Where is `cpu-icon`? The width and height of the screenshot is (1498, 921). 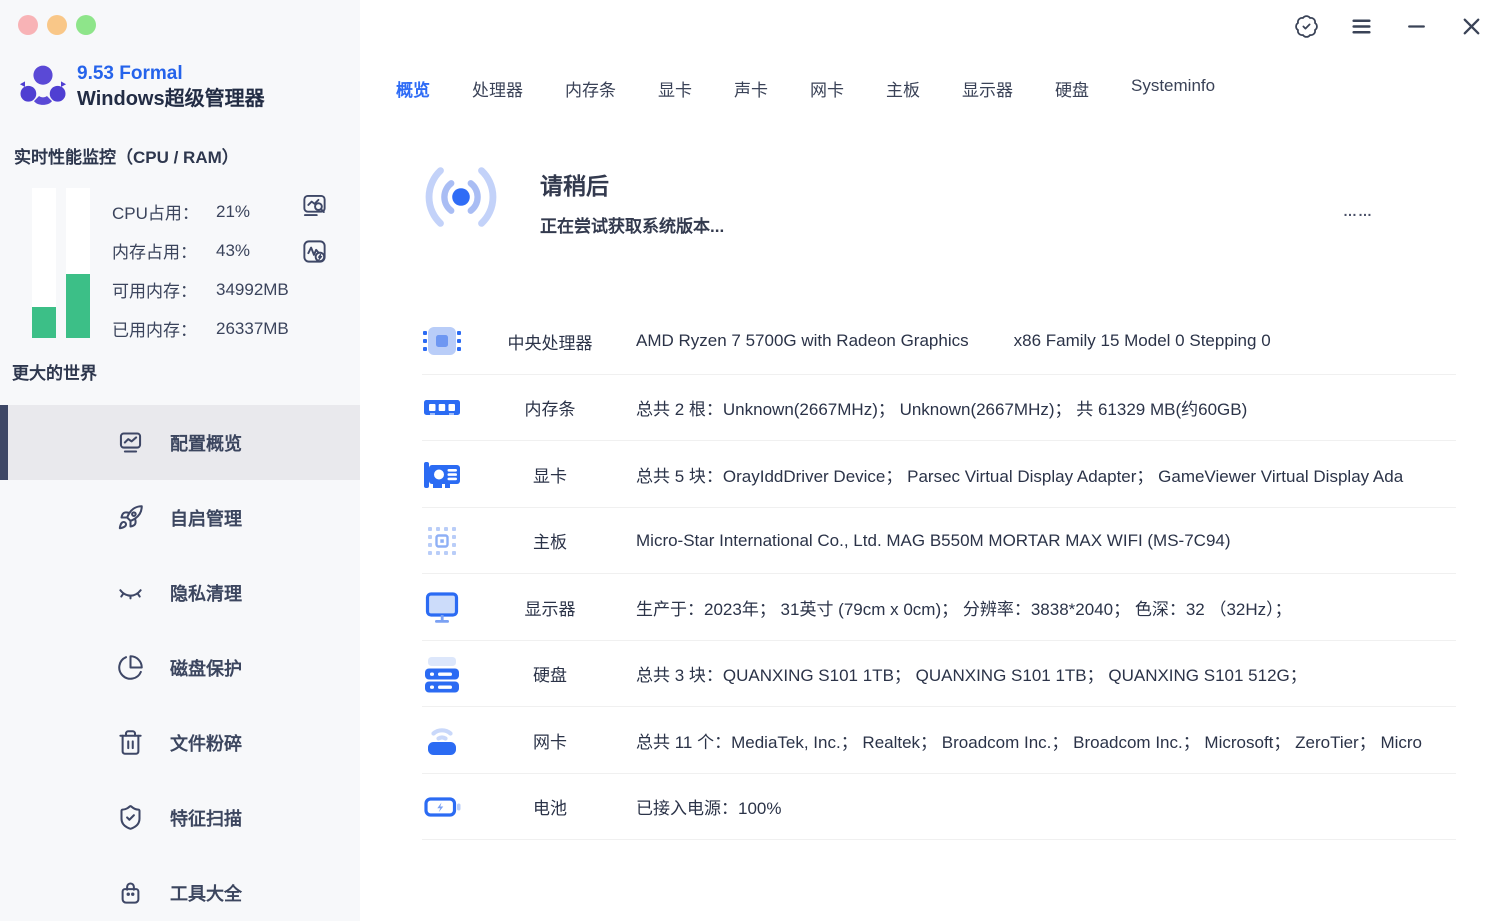 cpu-icon is located at coordinates (442, 341).